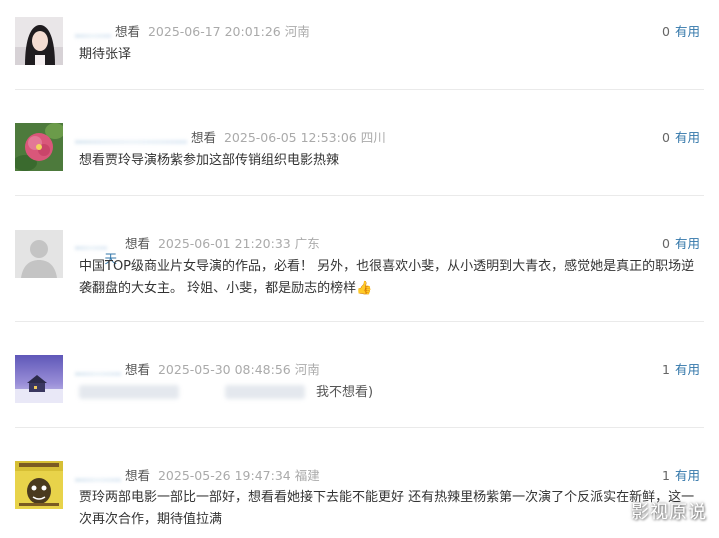 The height and width of the screenshot is (538, 719). What do you see at coordinates (209, 160) in the screenshot?
I see `comment-text: 想看贾玲导演杨紫参加这部传销组织电影热辣` at bounding box center [209, 160].